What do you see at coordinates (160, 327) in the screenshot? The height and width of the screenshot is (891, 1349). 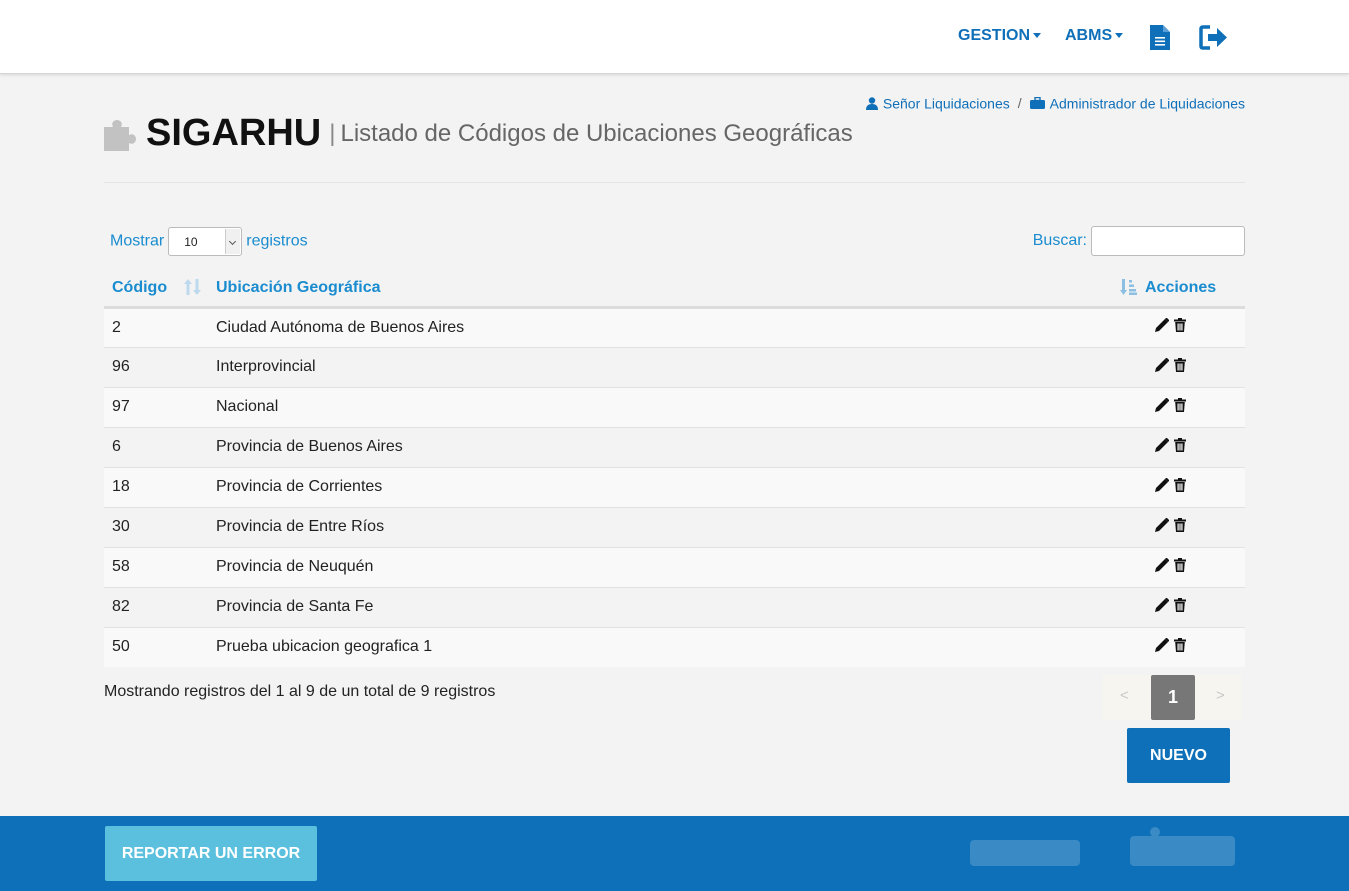 I see `cell-codigo: 2` at bounding box center [160, 327].